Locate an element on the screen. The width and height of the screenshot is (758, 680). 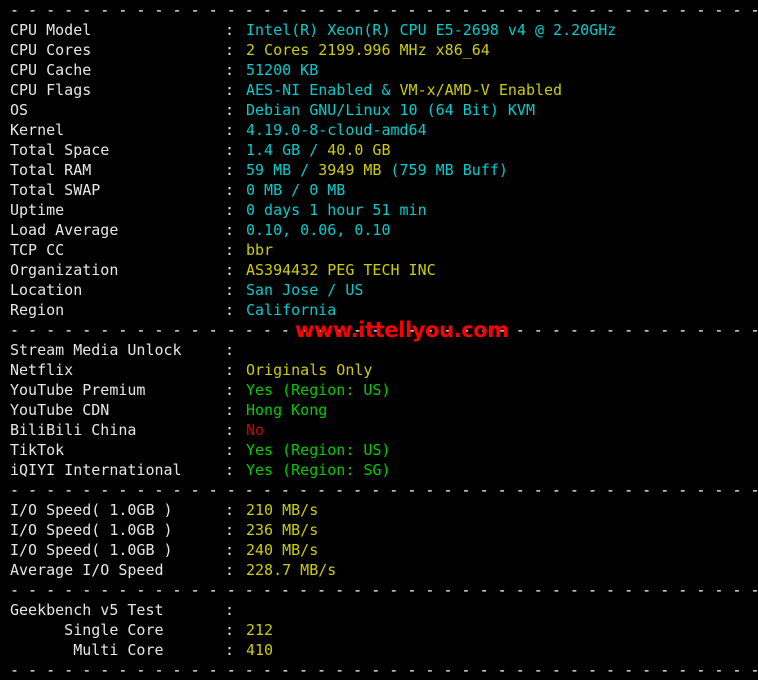
info-row: TCP CC: bbr is located at coordinates (379, 250).